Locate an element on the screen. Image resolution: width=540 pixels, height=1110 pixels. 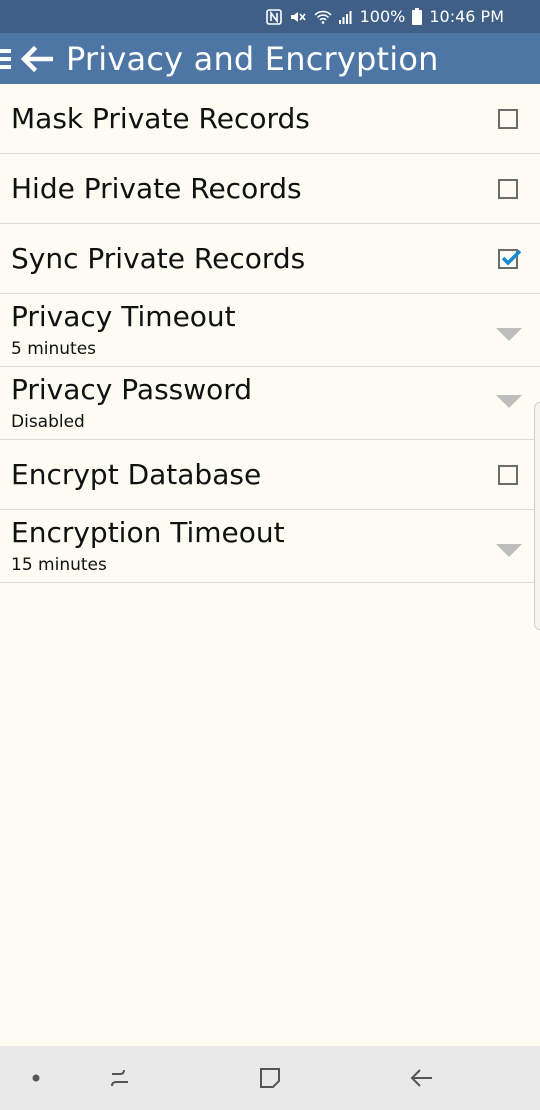
setting-mask-private-records: Mask Private Records is located at coordinates (270, 119).